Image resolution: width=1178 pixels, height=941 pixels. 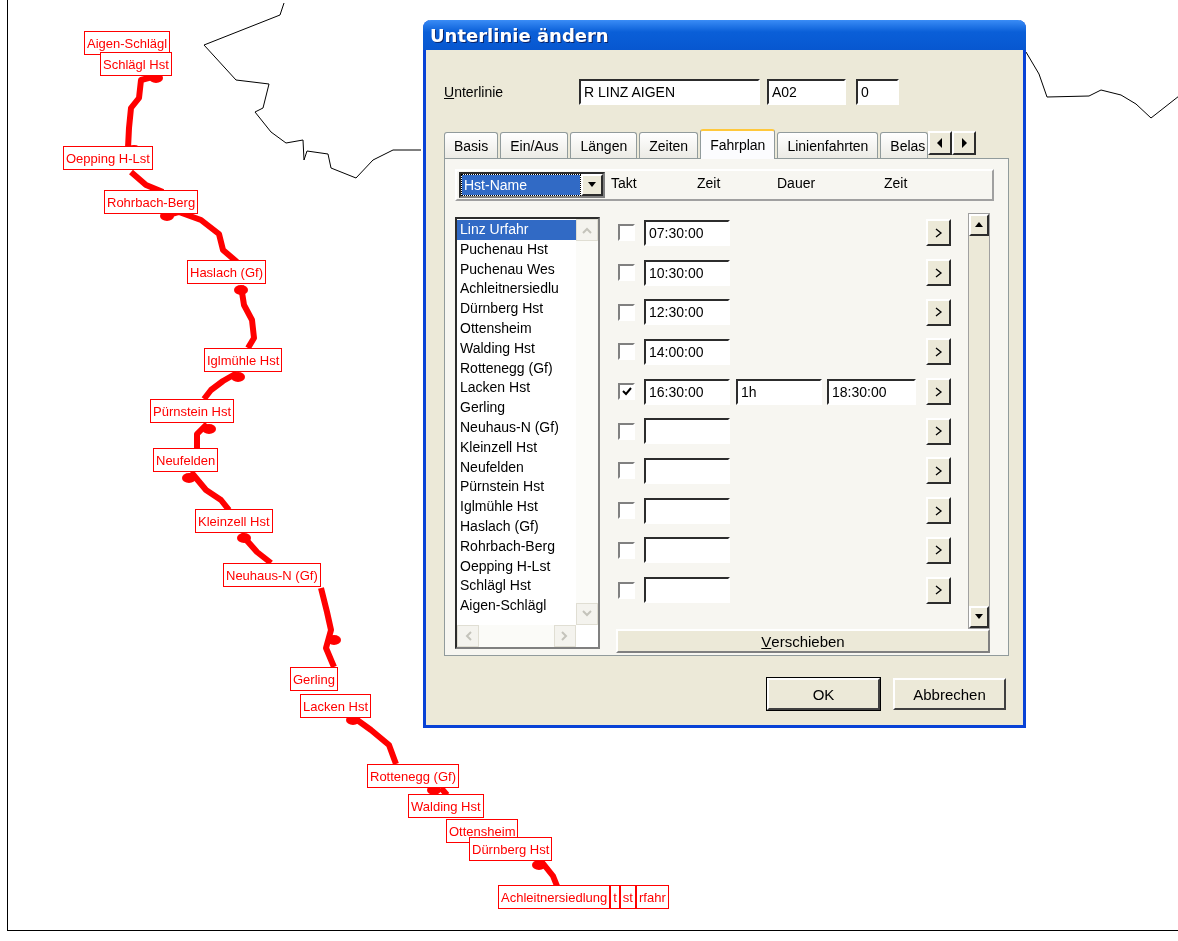 What do you see at coordinates (336, 706) in the screenshot?
I see `stop-label: Lacken Hst` at bounding box center [336, 706].